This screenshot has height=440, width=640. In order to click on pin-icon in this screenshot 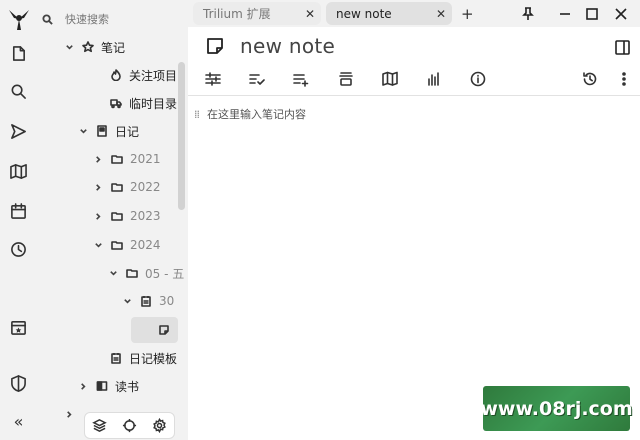, I will do `click(528, 13)`.